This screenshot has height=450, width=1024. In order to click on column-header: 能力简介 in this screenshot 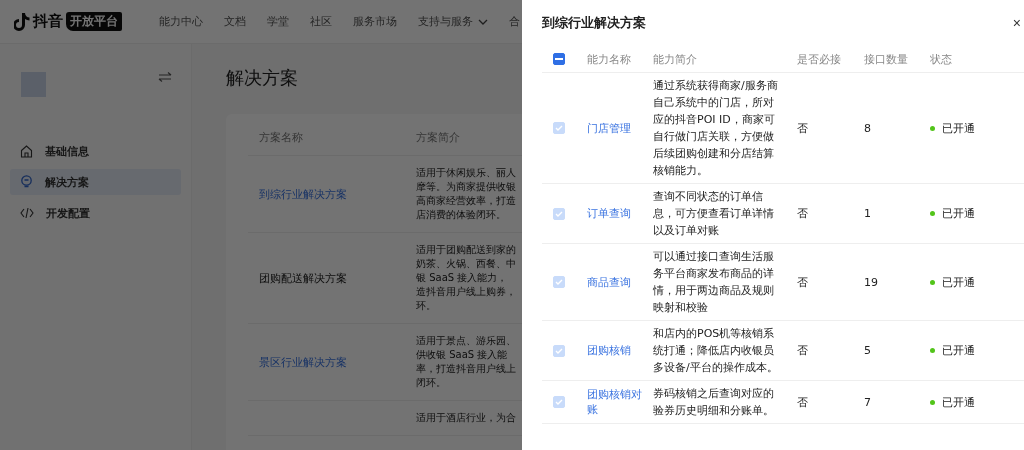, I will do `click(675, 59)`.